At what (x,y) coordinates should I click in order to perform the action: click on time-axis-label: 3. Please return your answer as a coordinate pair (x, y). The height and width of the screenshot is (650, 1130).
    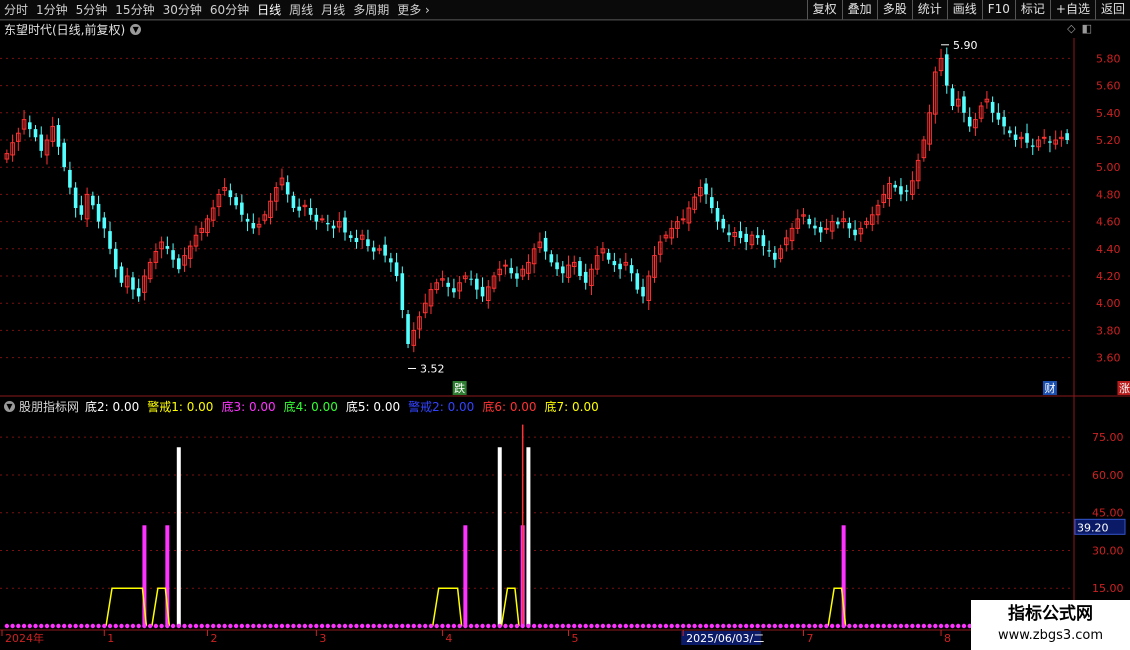
    Looking at the image, I should click on (322, 638).